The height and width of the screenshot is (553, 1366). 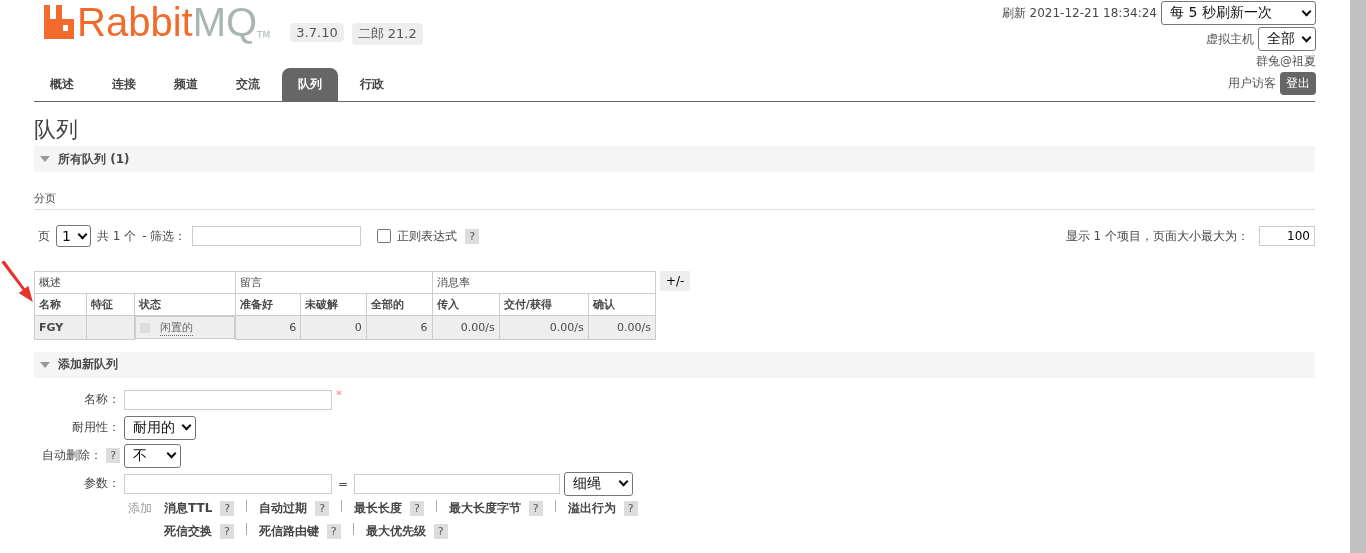 What do you see at coordinates (484, 508) in the screenshot?
I see `argument-link: 最大长度字节` at bounding box center [484, 508].